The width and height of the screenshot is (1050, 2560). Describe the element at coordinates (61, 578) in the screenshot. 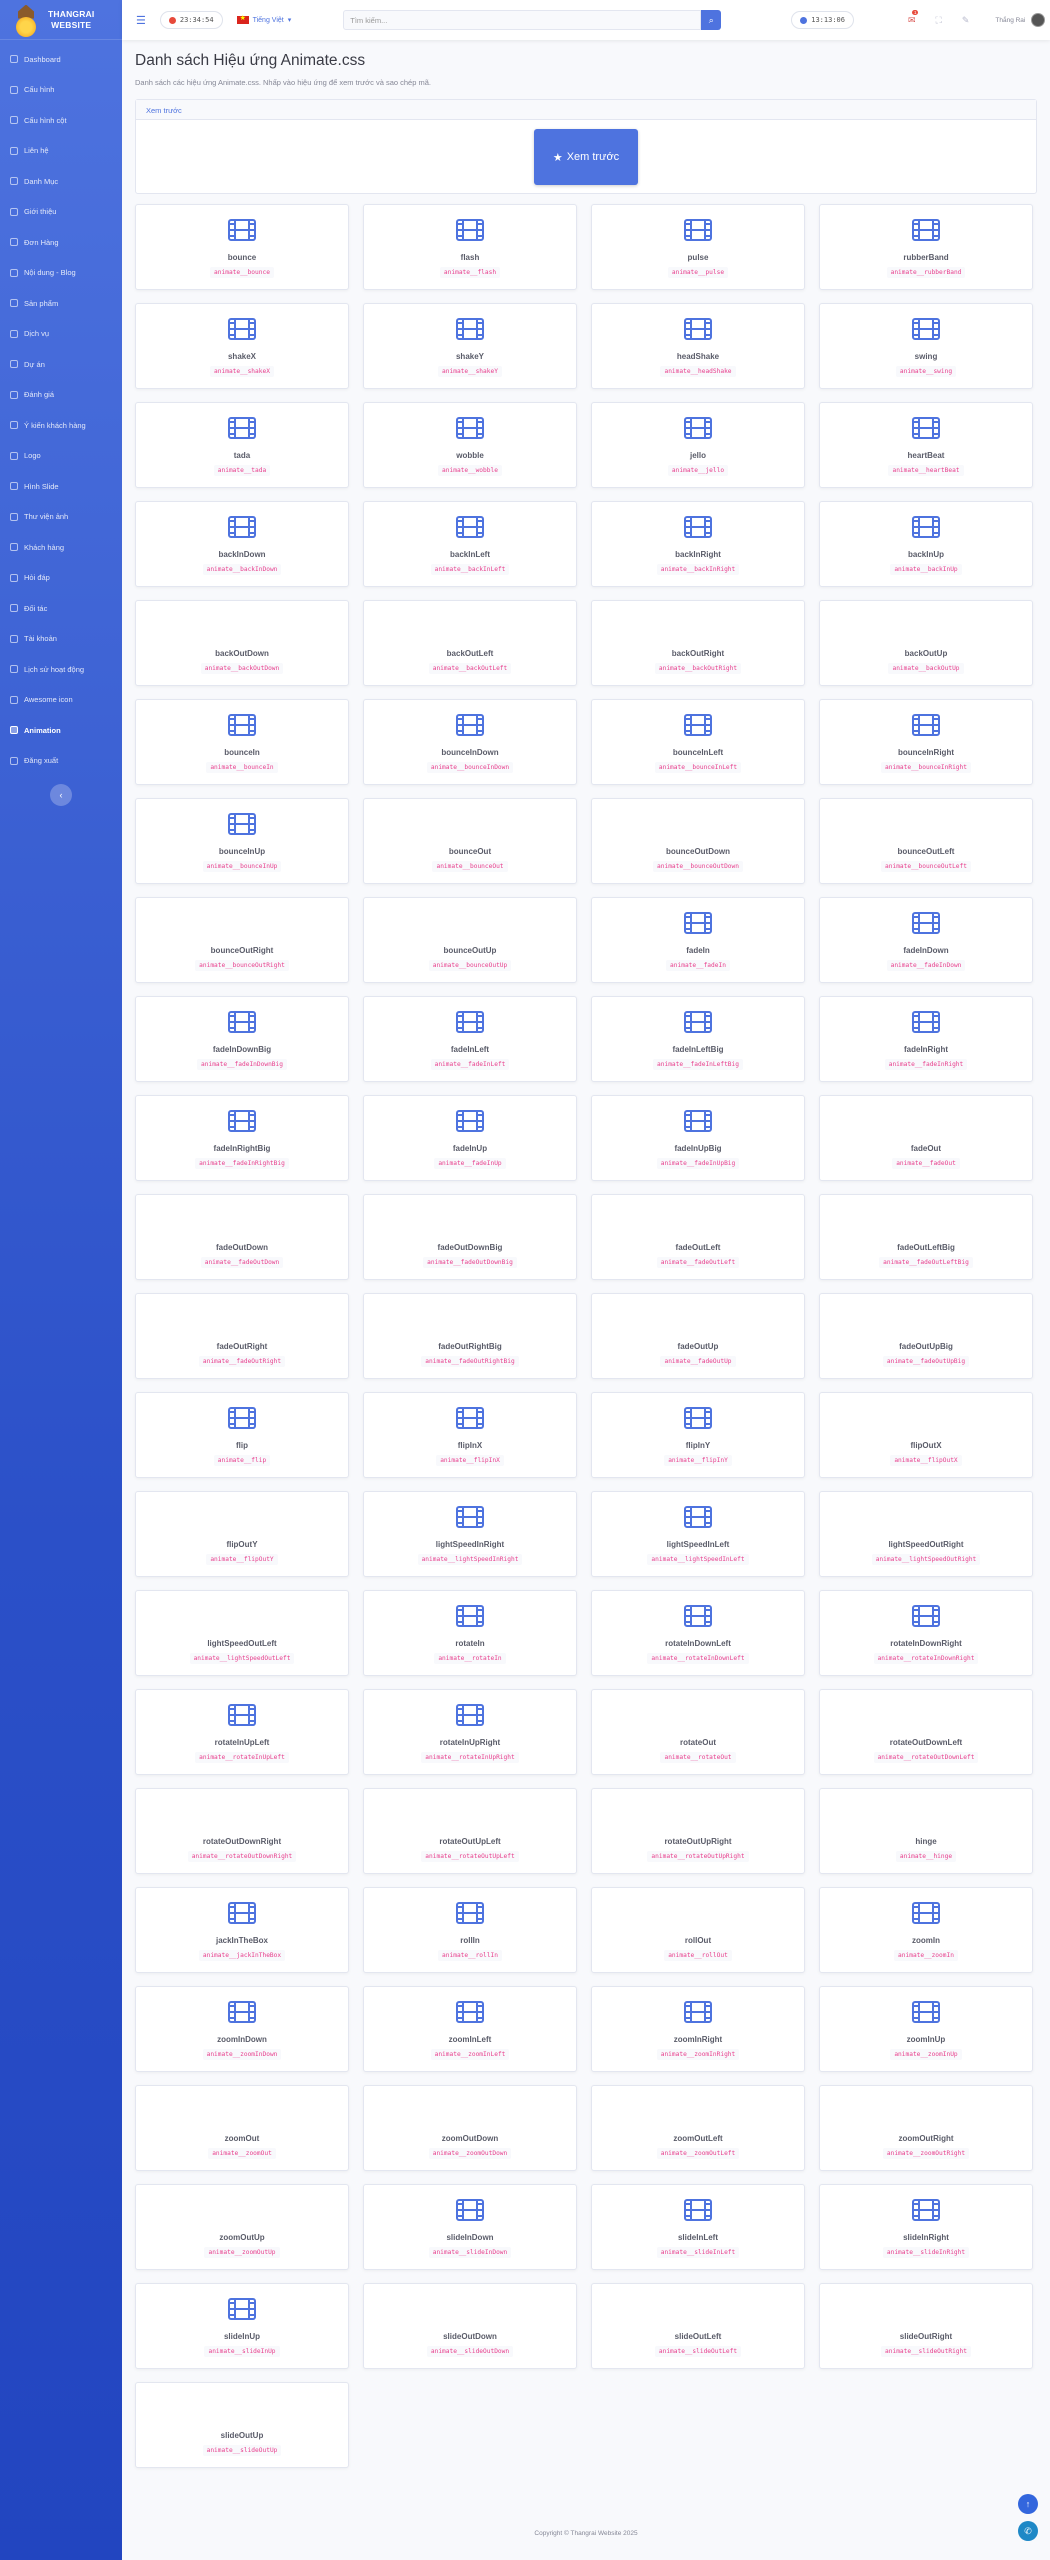

I see `sidebar-item: Hỏi đáp` at that location.